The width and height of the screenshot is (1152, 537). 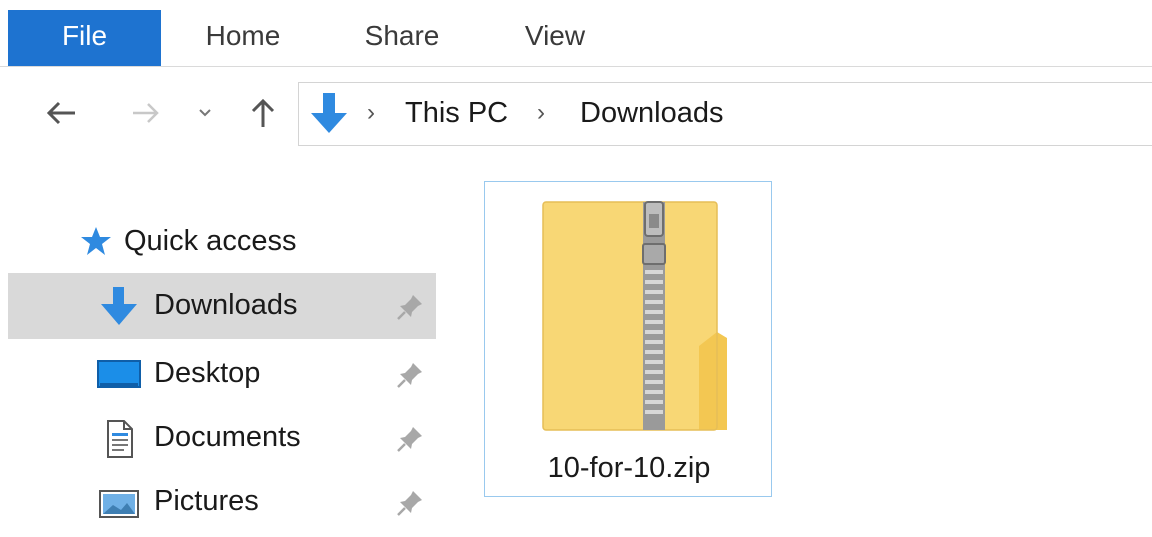 I want to click on tab-share: Share, so click(x=402, y=38).